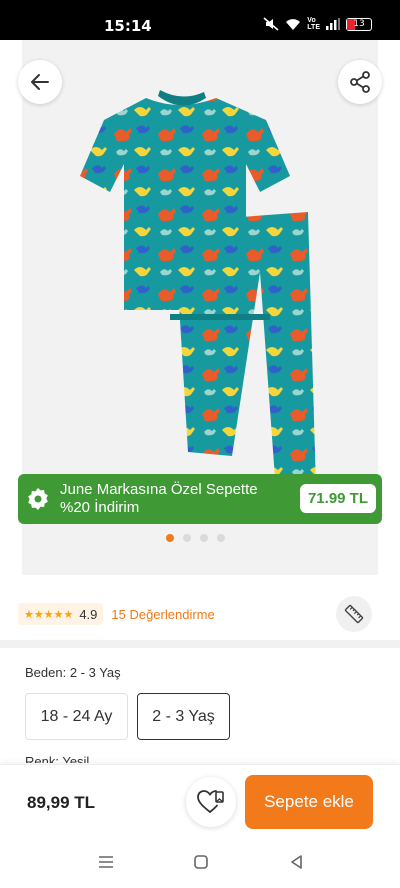 The height and width of the screenshot is (888, 400). I want to click on signal-icon, so click(333, 24).